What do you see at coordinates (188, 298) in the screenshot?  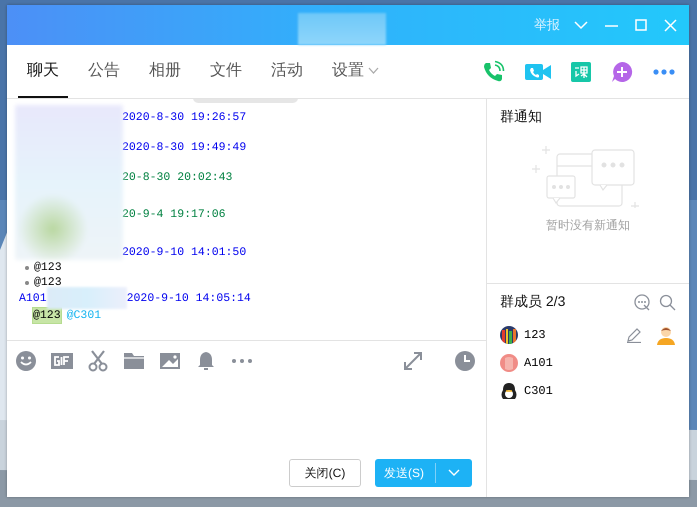 I see `message-timestamp: 2020-9-10 14:05:14` at bounding box center [188, 298].